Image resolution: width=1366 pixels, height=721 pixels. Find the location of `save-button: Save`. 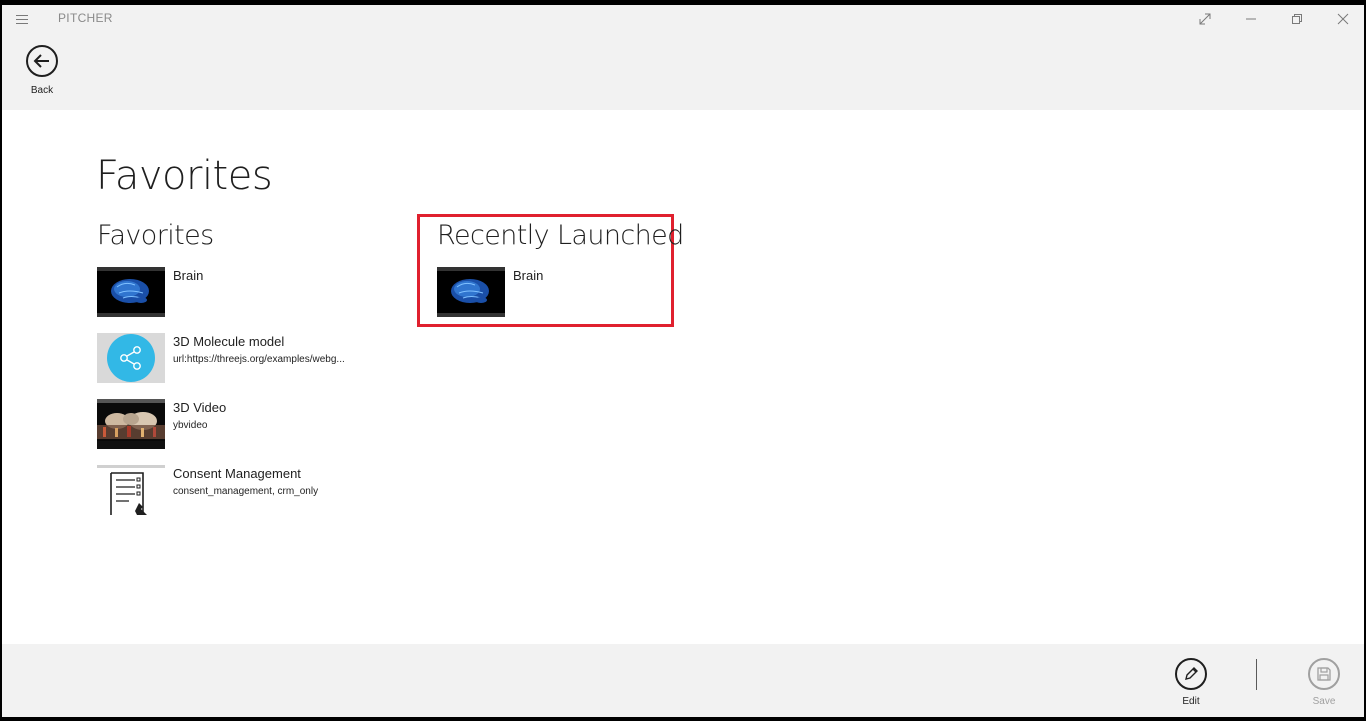

save-button: Save is located at coordinates (1324, 686).